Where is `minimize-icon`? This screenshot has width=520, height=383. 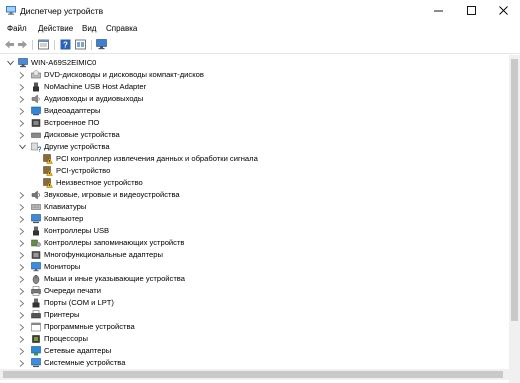
minimize-icon is located at coordinates (438, 11).